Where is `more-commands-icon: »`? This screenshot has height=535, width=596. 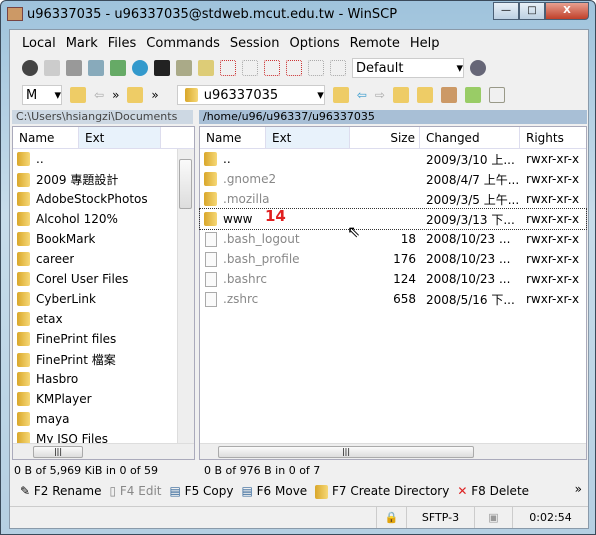
more-commands-icon: » is located at coordinates (578, 489).